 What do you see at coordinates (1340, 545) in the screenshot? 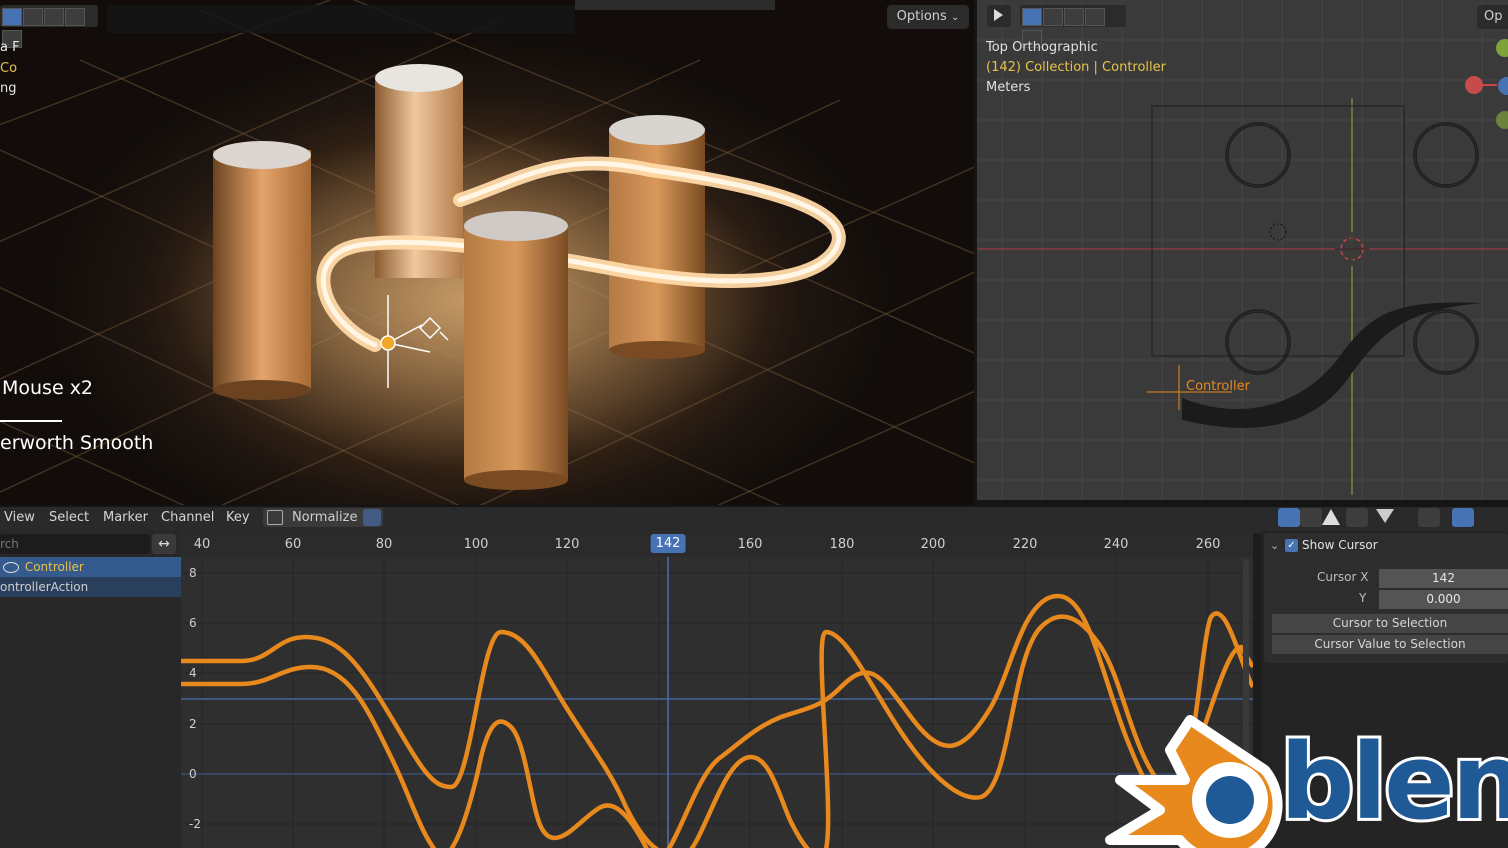
I see `show-cursor-label: Show Cursor` at bounding box center [1340, 545].